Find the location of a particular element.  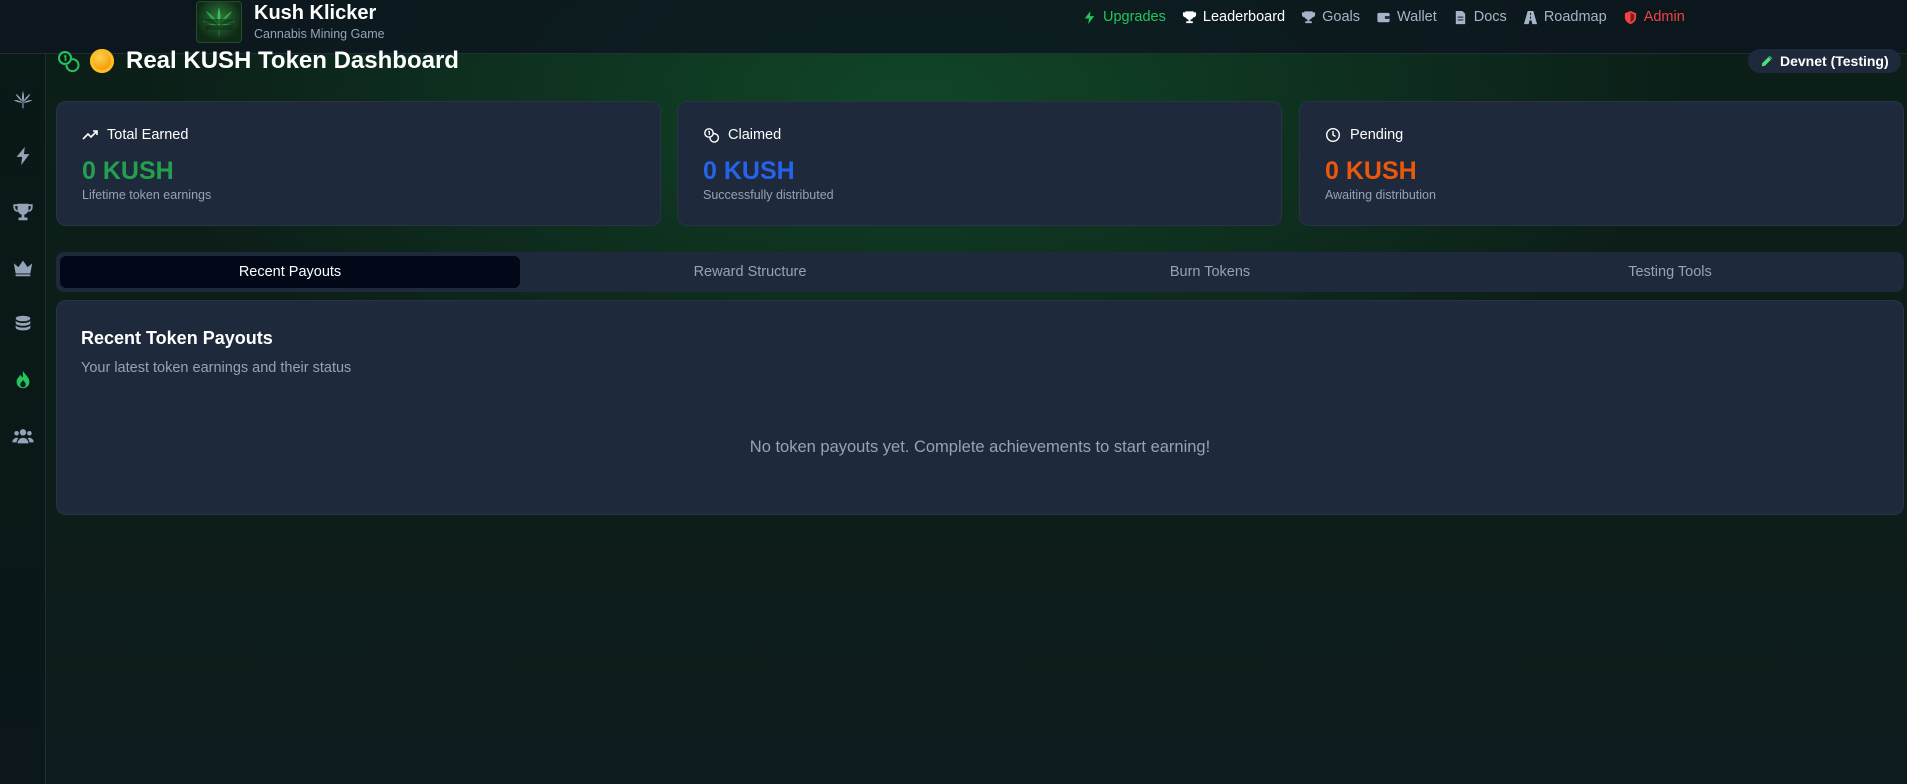

sidebar-item-cannabis is located at coordinates (23, 100).